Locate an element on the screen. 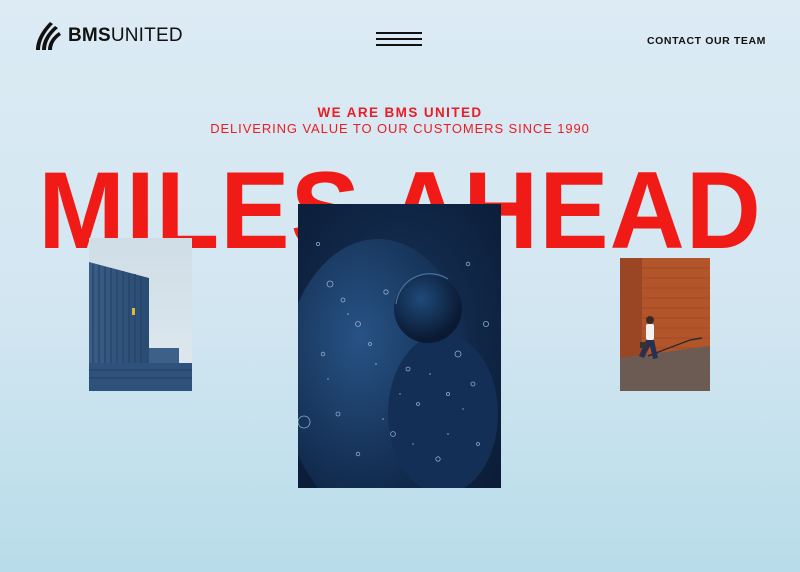  contact-our-team-link: CONTACT OUR TEAM is located at coordinates (706, 41).